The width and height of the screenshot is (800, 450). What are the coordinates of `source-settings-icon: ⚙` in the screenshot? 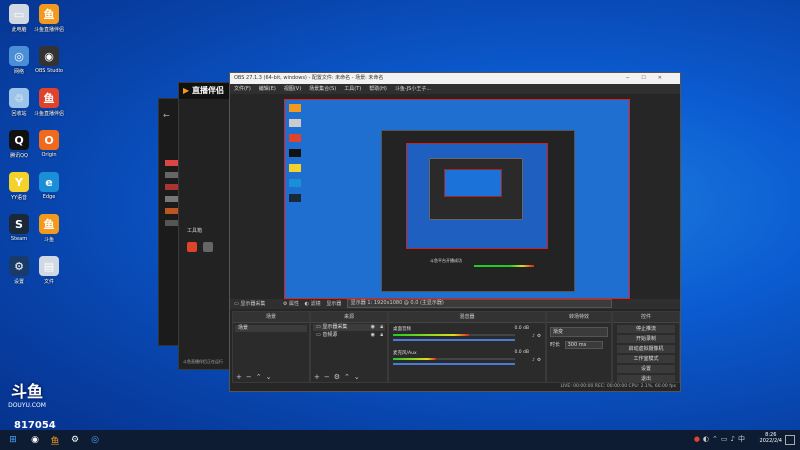 It's located at (339, 377).